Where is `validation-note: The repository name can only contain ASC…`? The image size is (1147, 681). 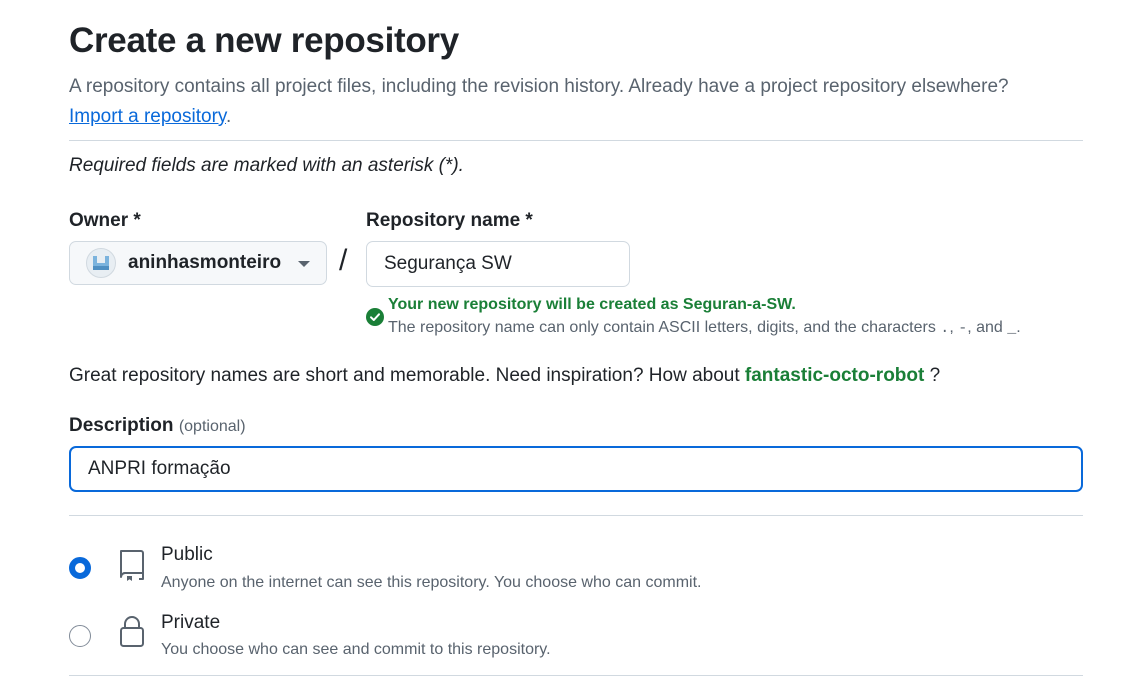
validation-note: The repository name can only contain ASC… is located at coordinates (704, 328).